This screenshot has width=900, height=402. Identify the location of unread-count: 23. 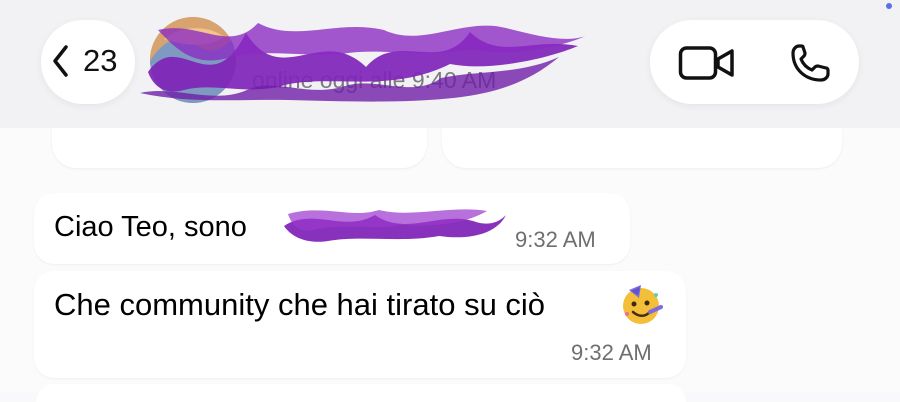
(100, 60).